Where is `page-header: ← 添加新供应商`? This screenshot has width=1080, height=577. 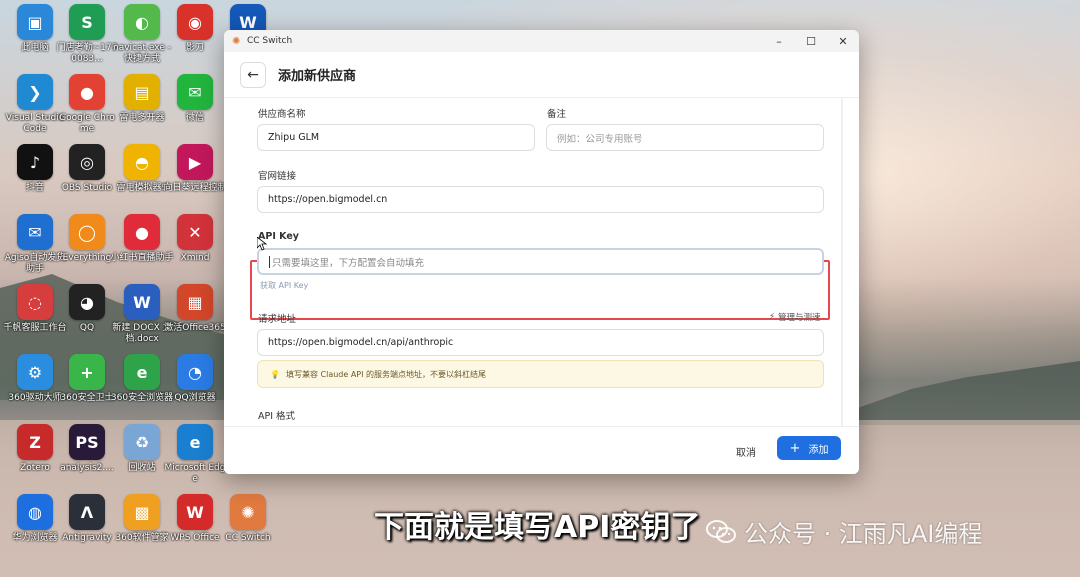 page-header: ← 添加新供应商 is located at coordinates (541, 75).